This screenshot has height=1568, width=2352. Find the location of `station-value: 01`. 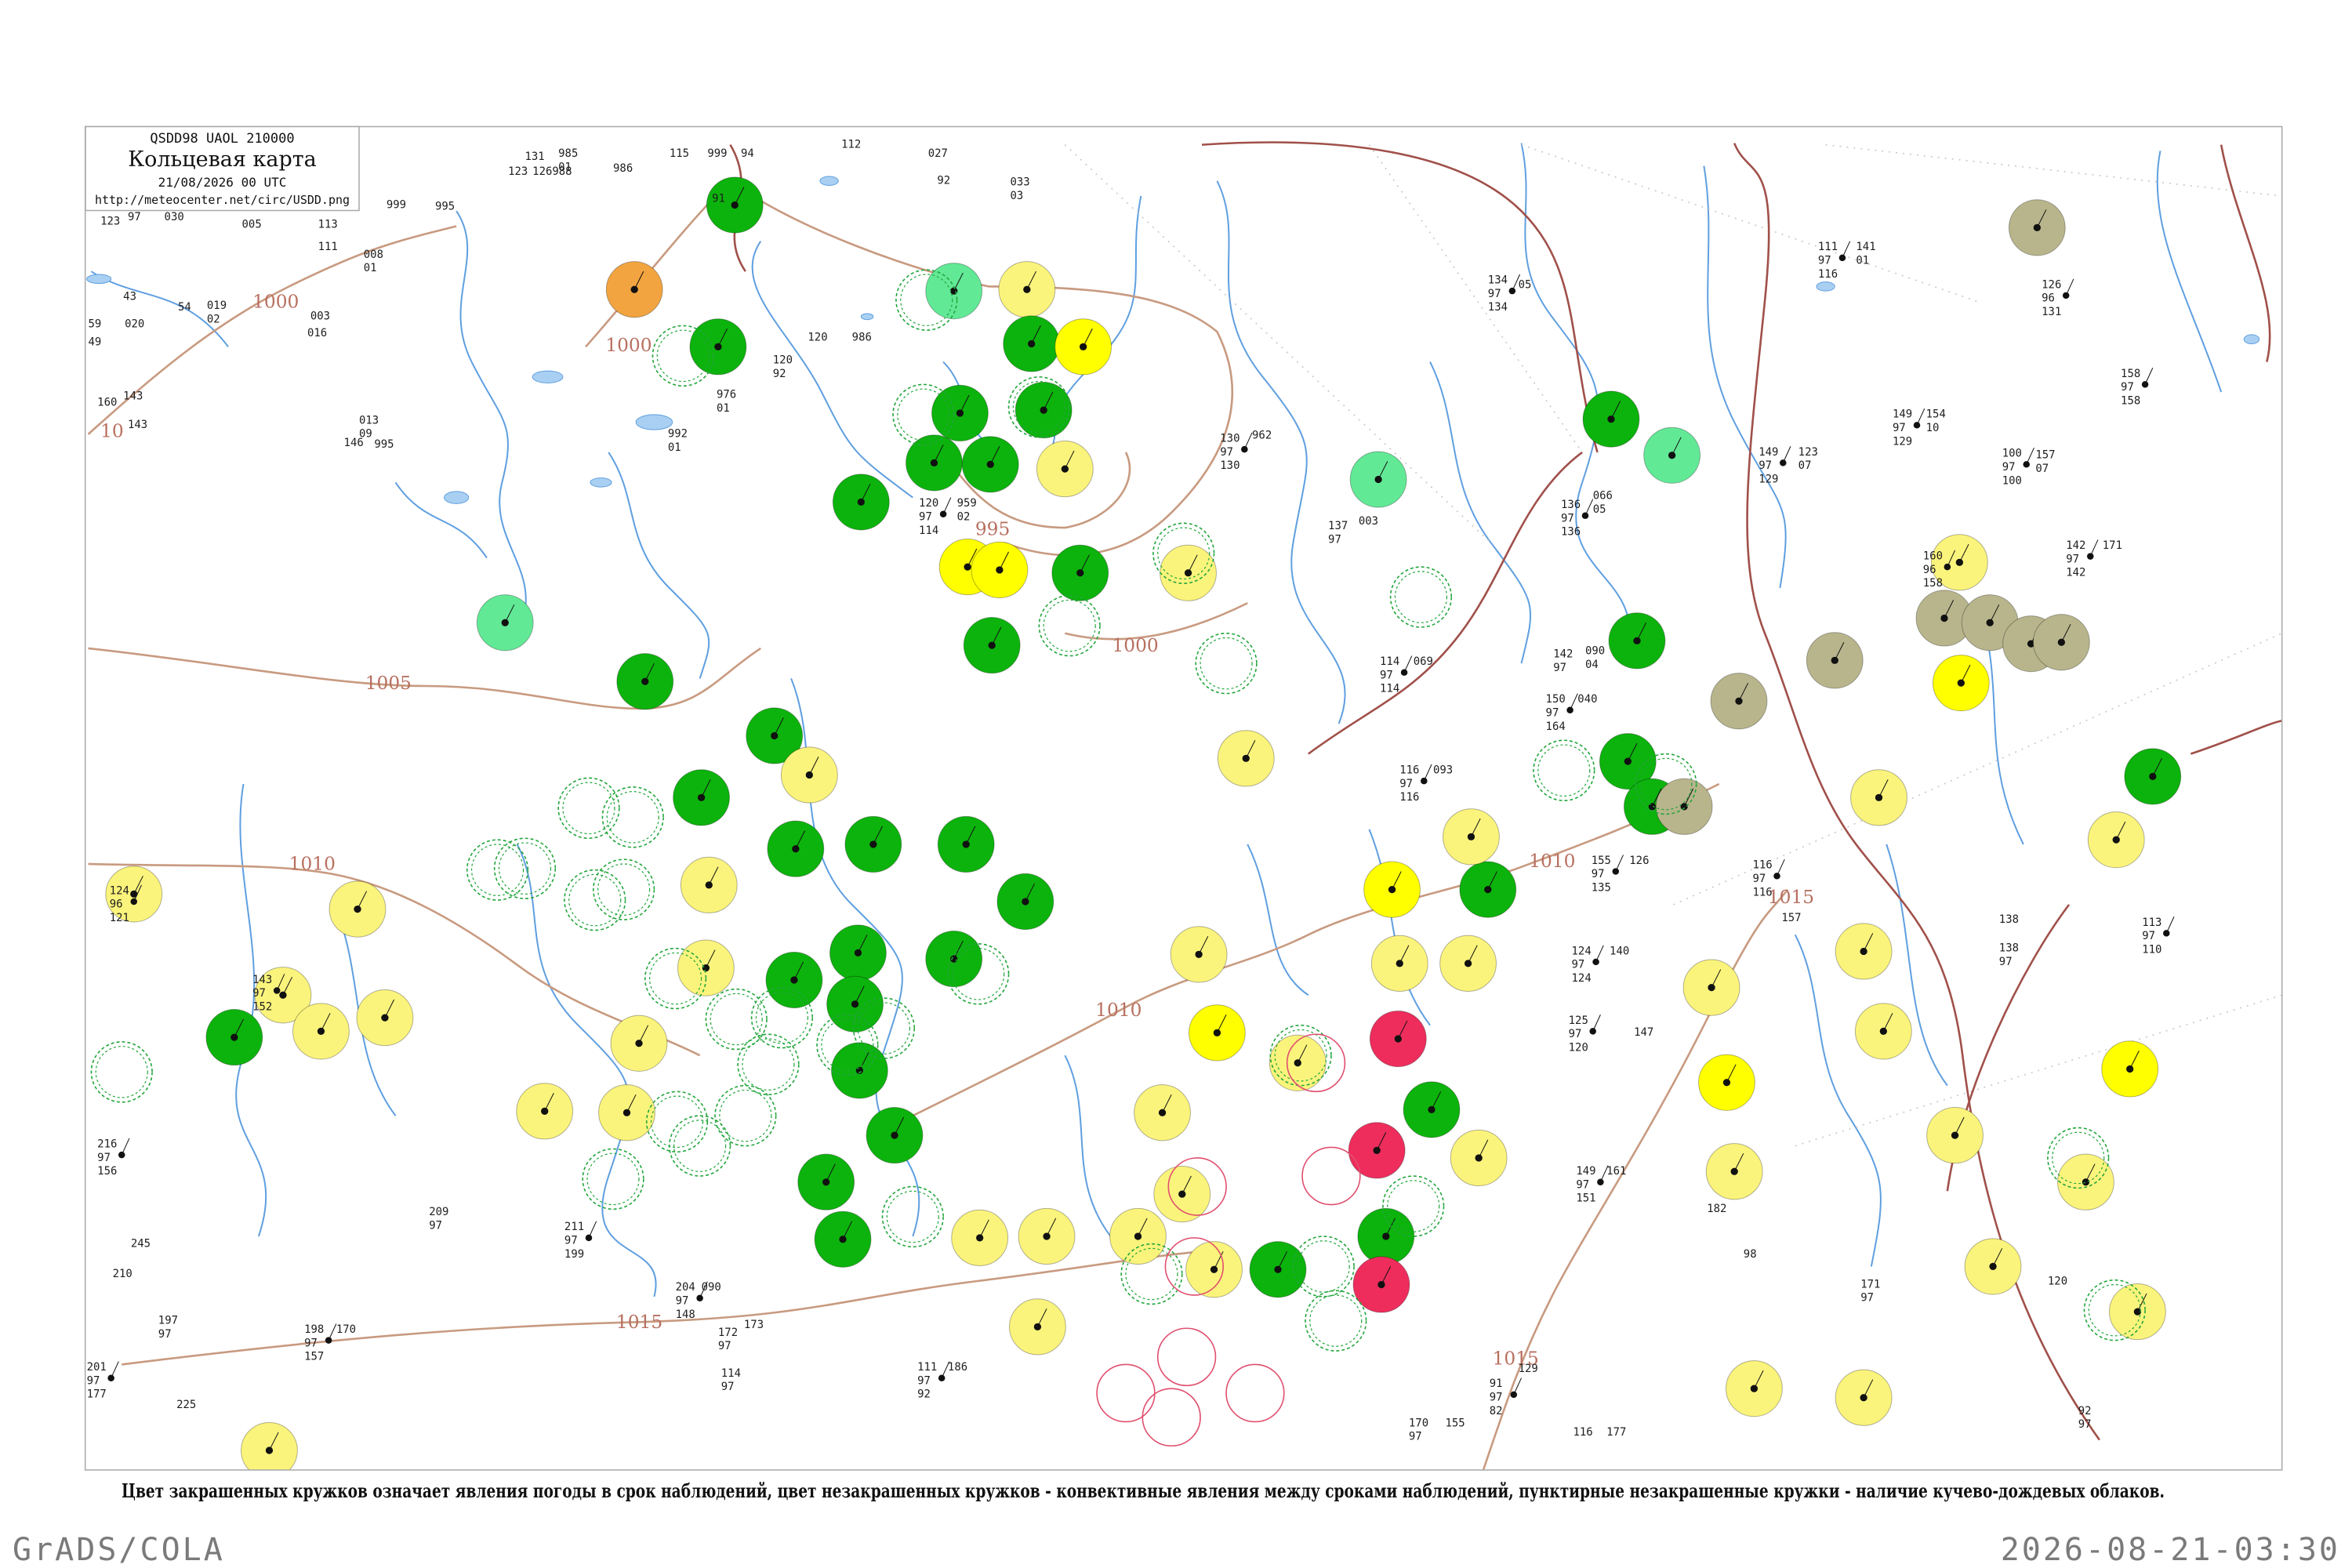

station-value: 01 is located at coordinates (674, 447).